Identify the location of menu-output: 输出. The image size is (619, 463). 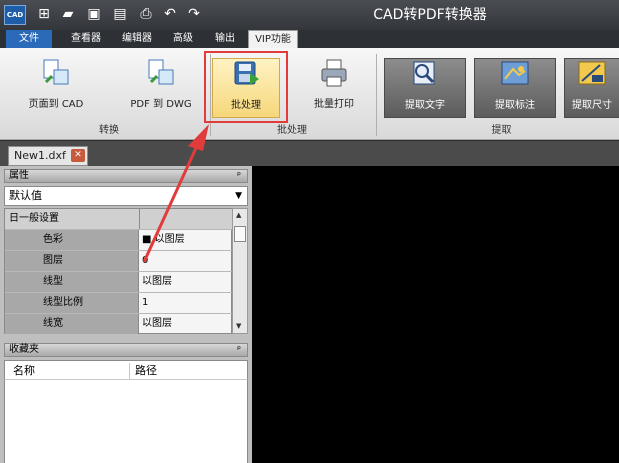
(225, 39).